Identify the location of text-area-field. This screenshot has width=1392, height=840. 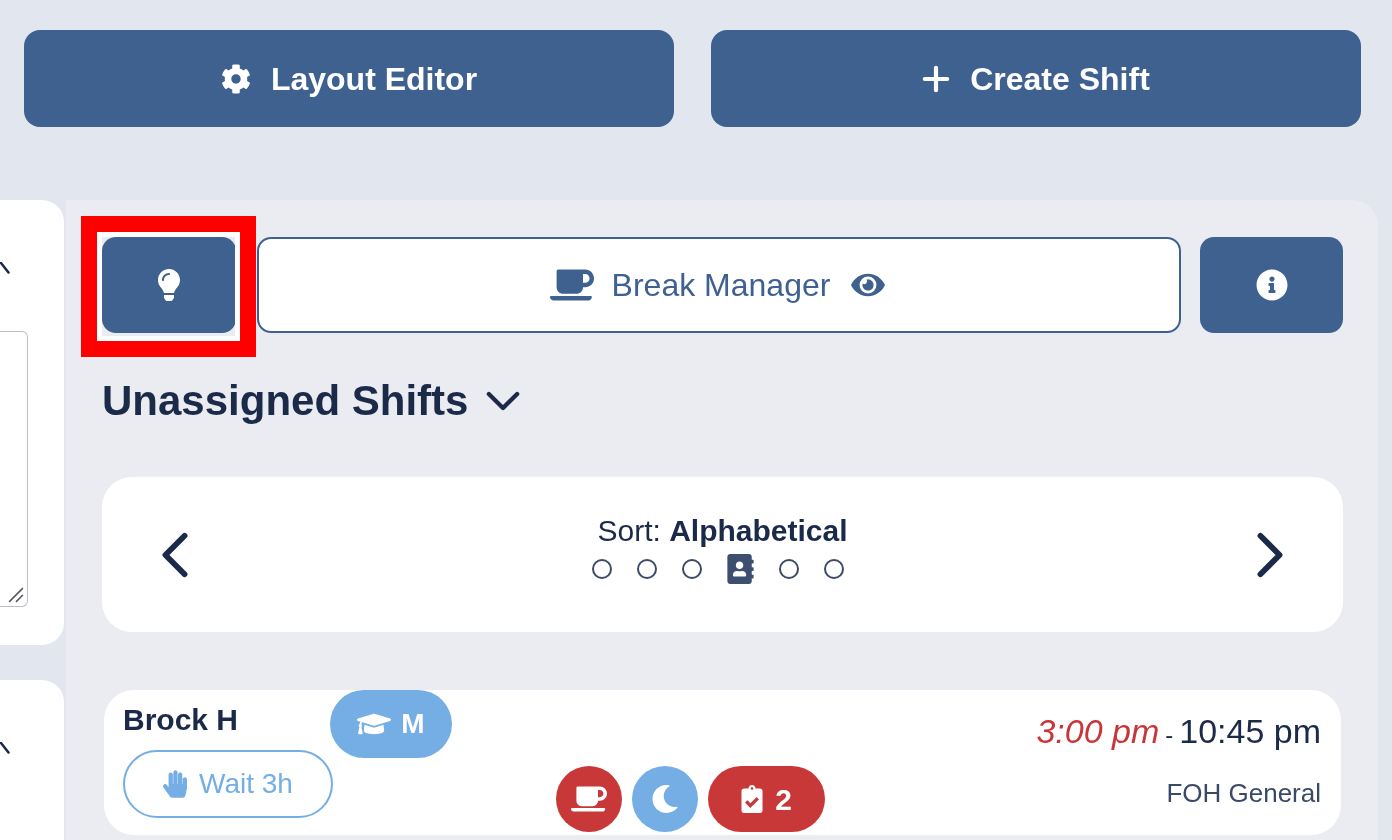
(14, 469).